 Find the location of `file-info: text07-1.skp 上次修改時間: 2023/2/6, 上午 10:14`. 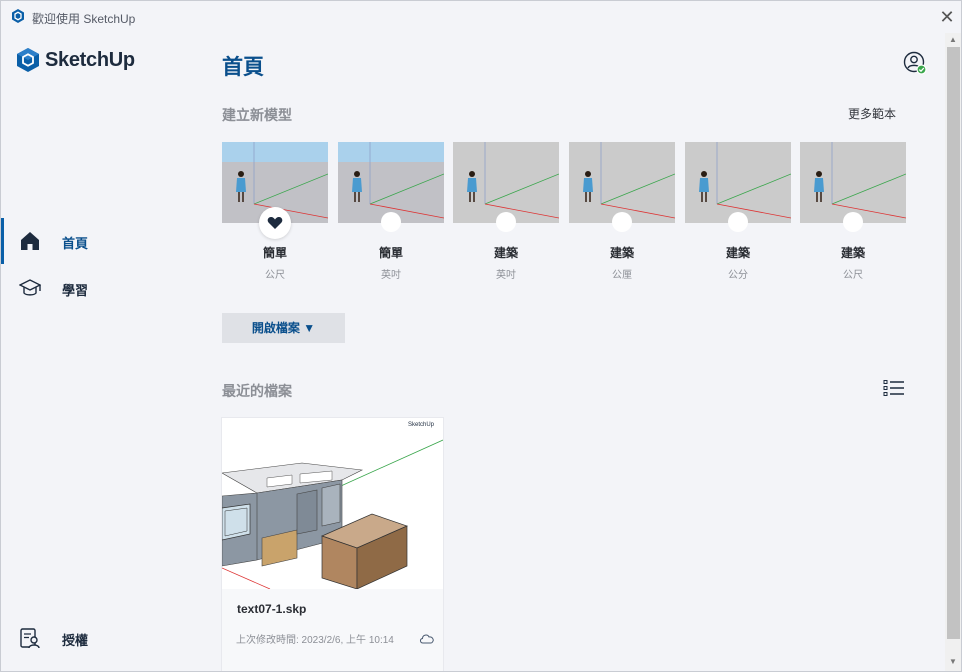

file-info: text07-1.skp 上次修改時間: 2023/2/6, 上午 10:14 is located at coordinates (332, 630).